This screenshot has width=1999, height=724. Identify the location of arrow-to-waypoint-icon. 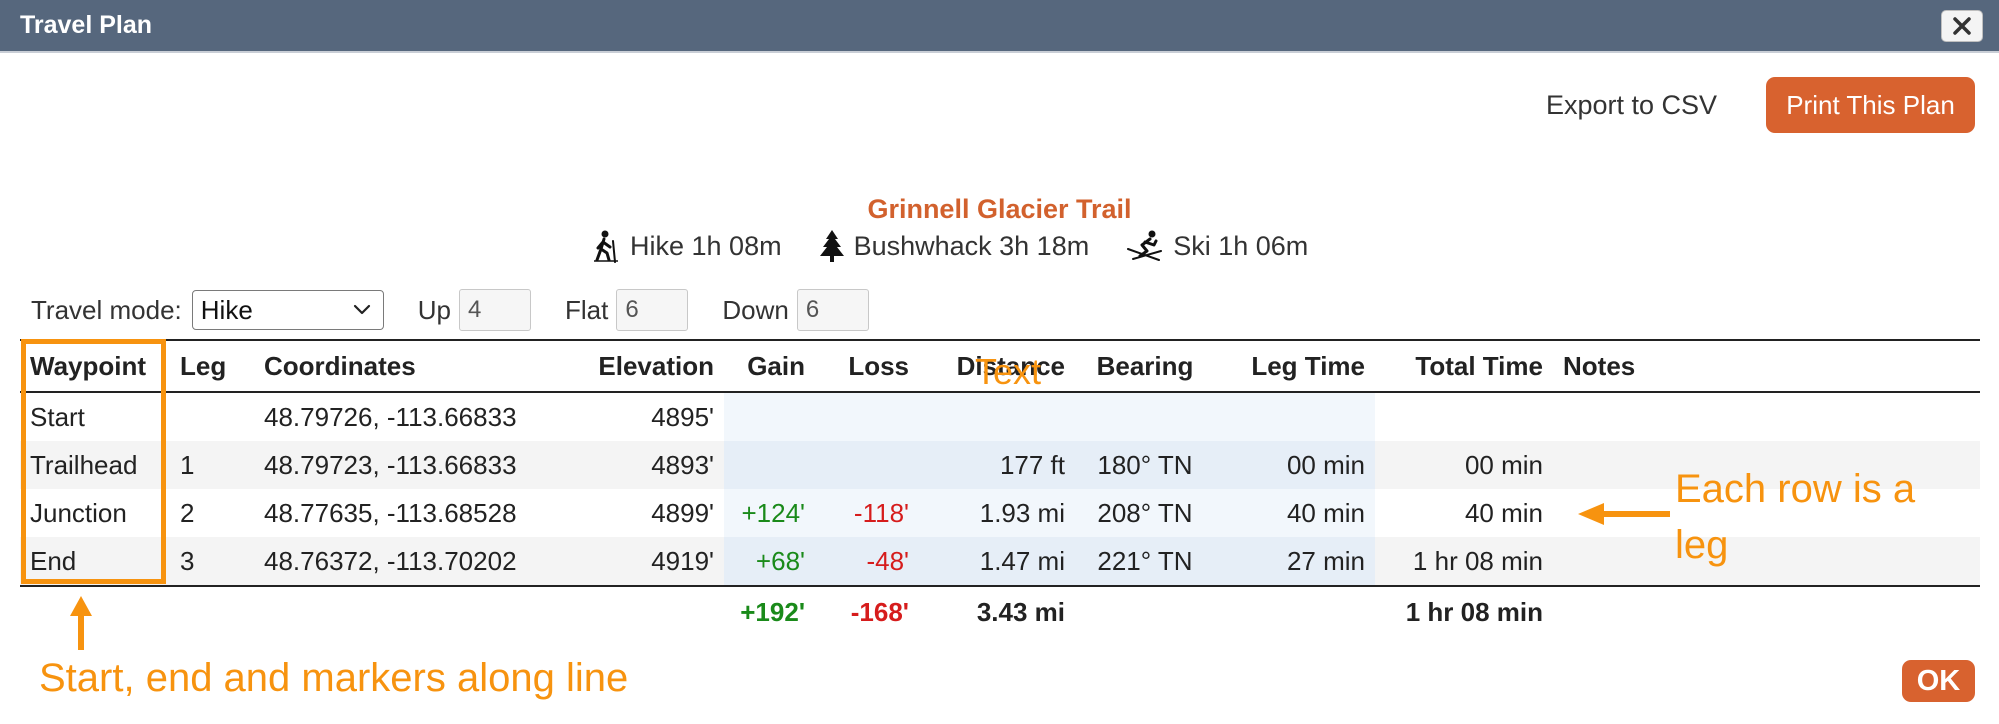
(81, 623).